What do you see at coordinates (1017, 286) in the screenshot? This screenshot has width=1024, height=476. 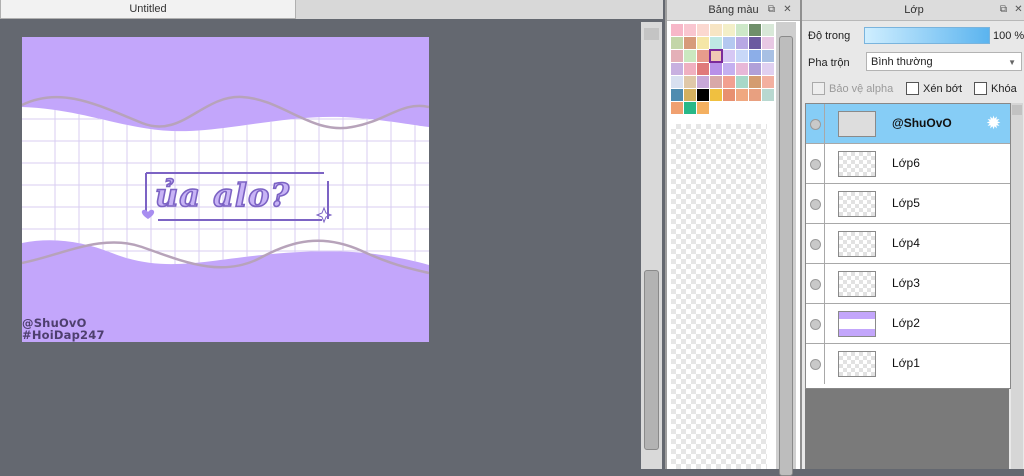 I see `layer-scrollbar` at bounding box center [1017, 286].